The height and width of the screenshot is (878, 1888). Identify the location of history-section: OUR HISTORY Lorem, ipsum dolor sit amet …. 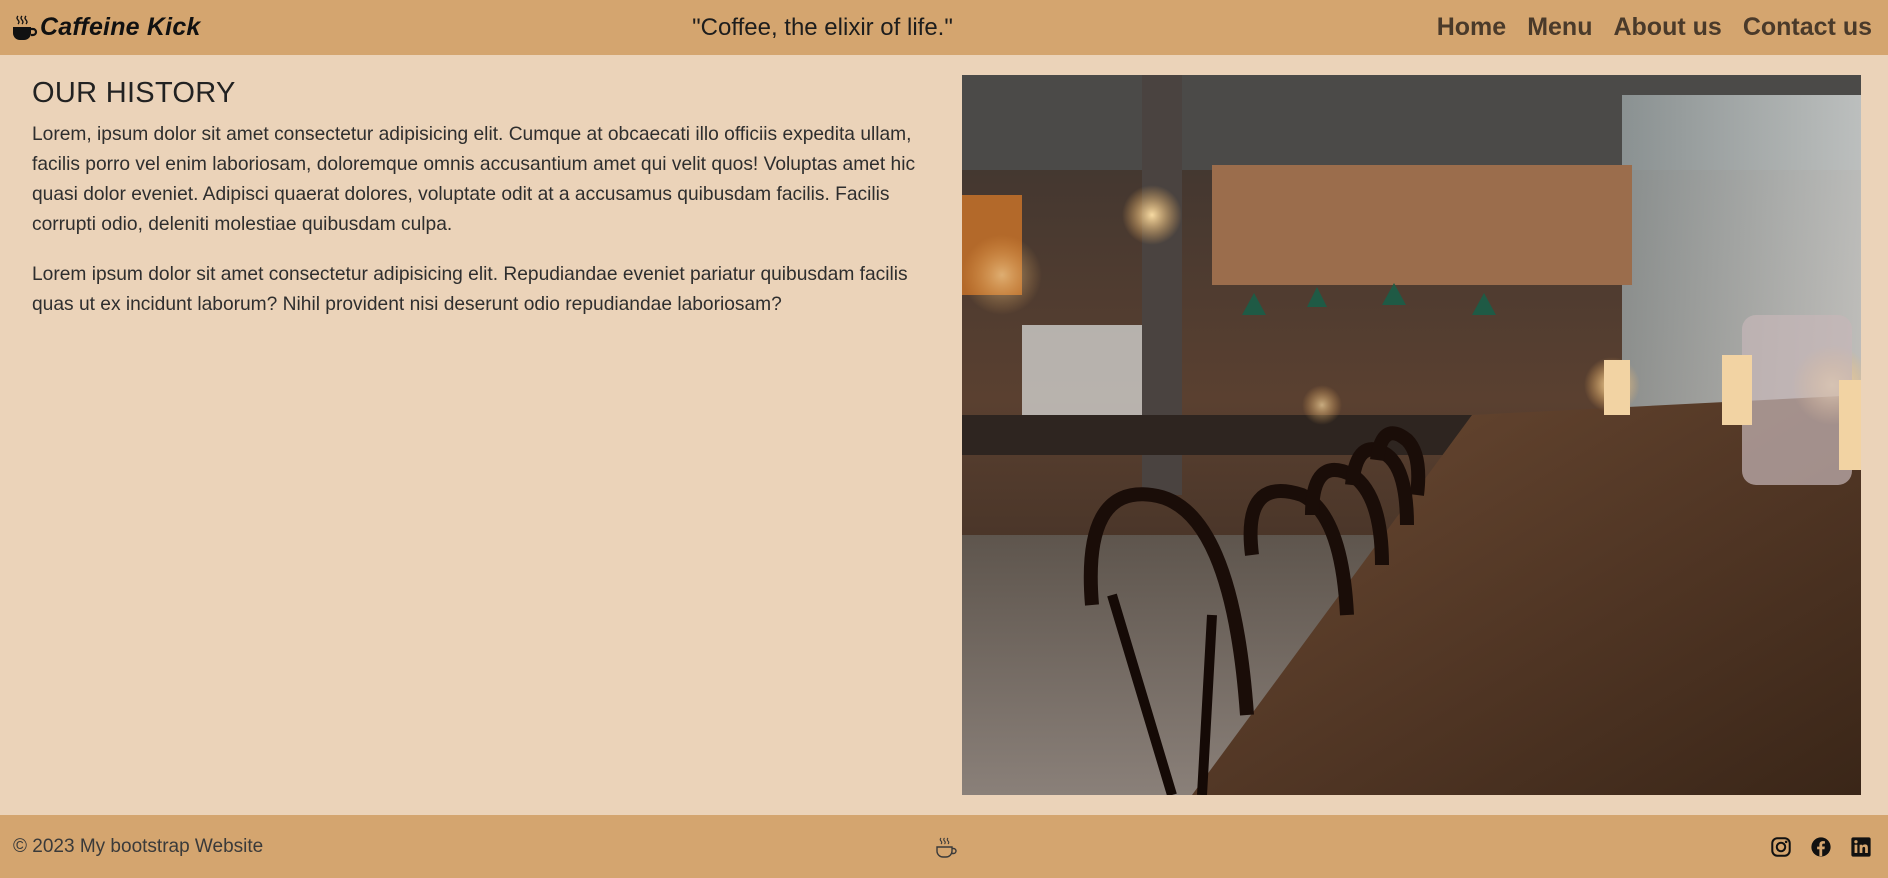
(484, 208).